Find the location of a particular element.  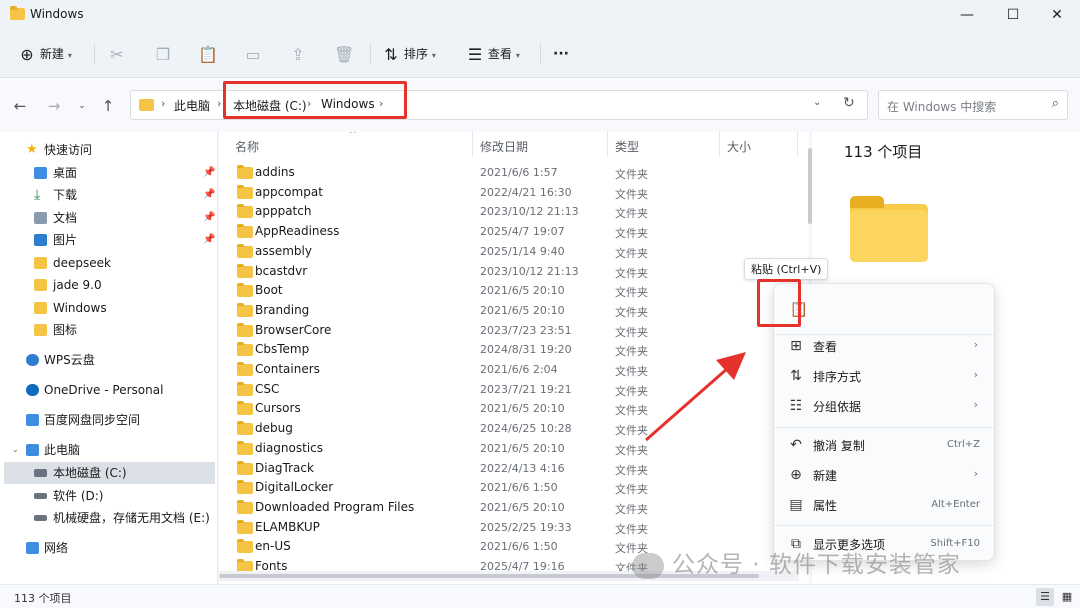

sidebar-label: 网络 is located at coordinates (56, 548).